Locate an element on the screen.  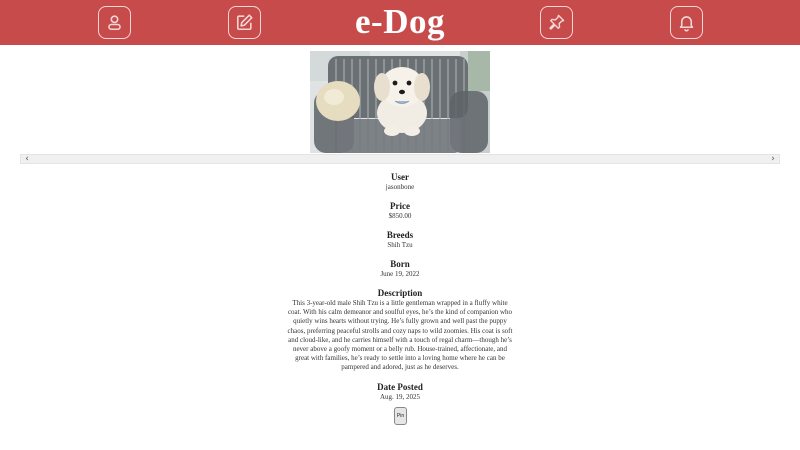
scroll-right-arrow-icon: › is located at coordinates (773, 159).